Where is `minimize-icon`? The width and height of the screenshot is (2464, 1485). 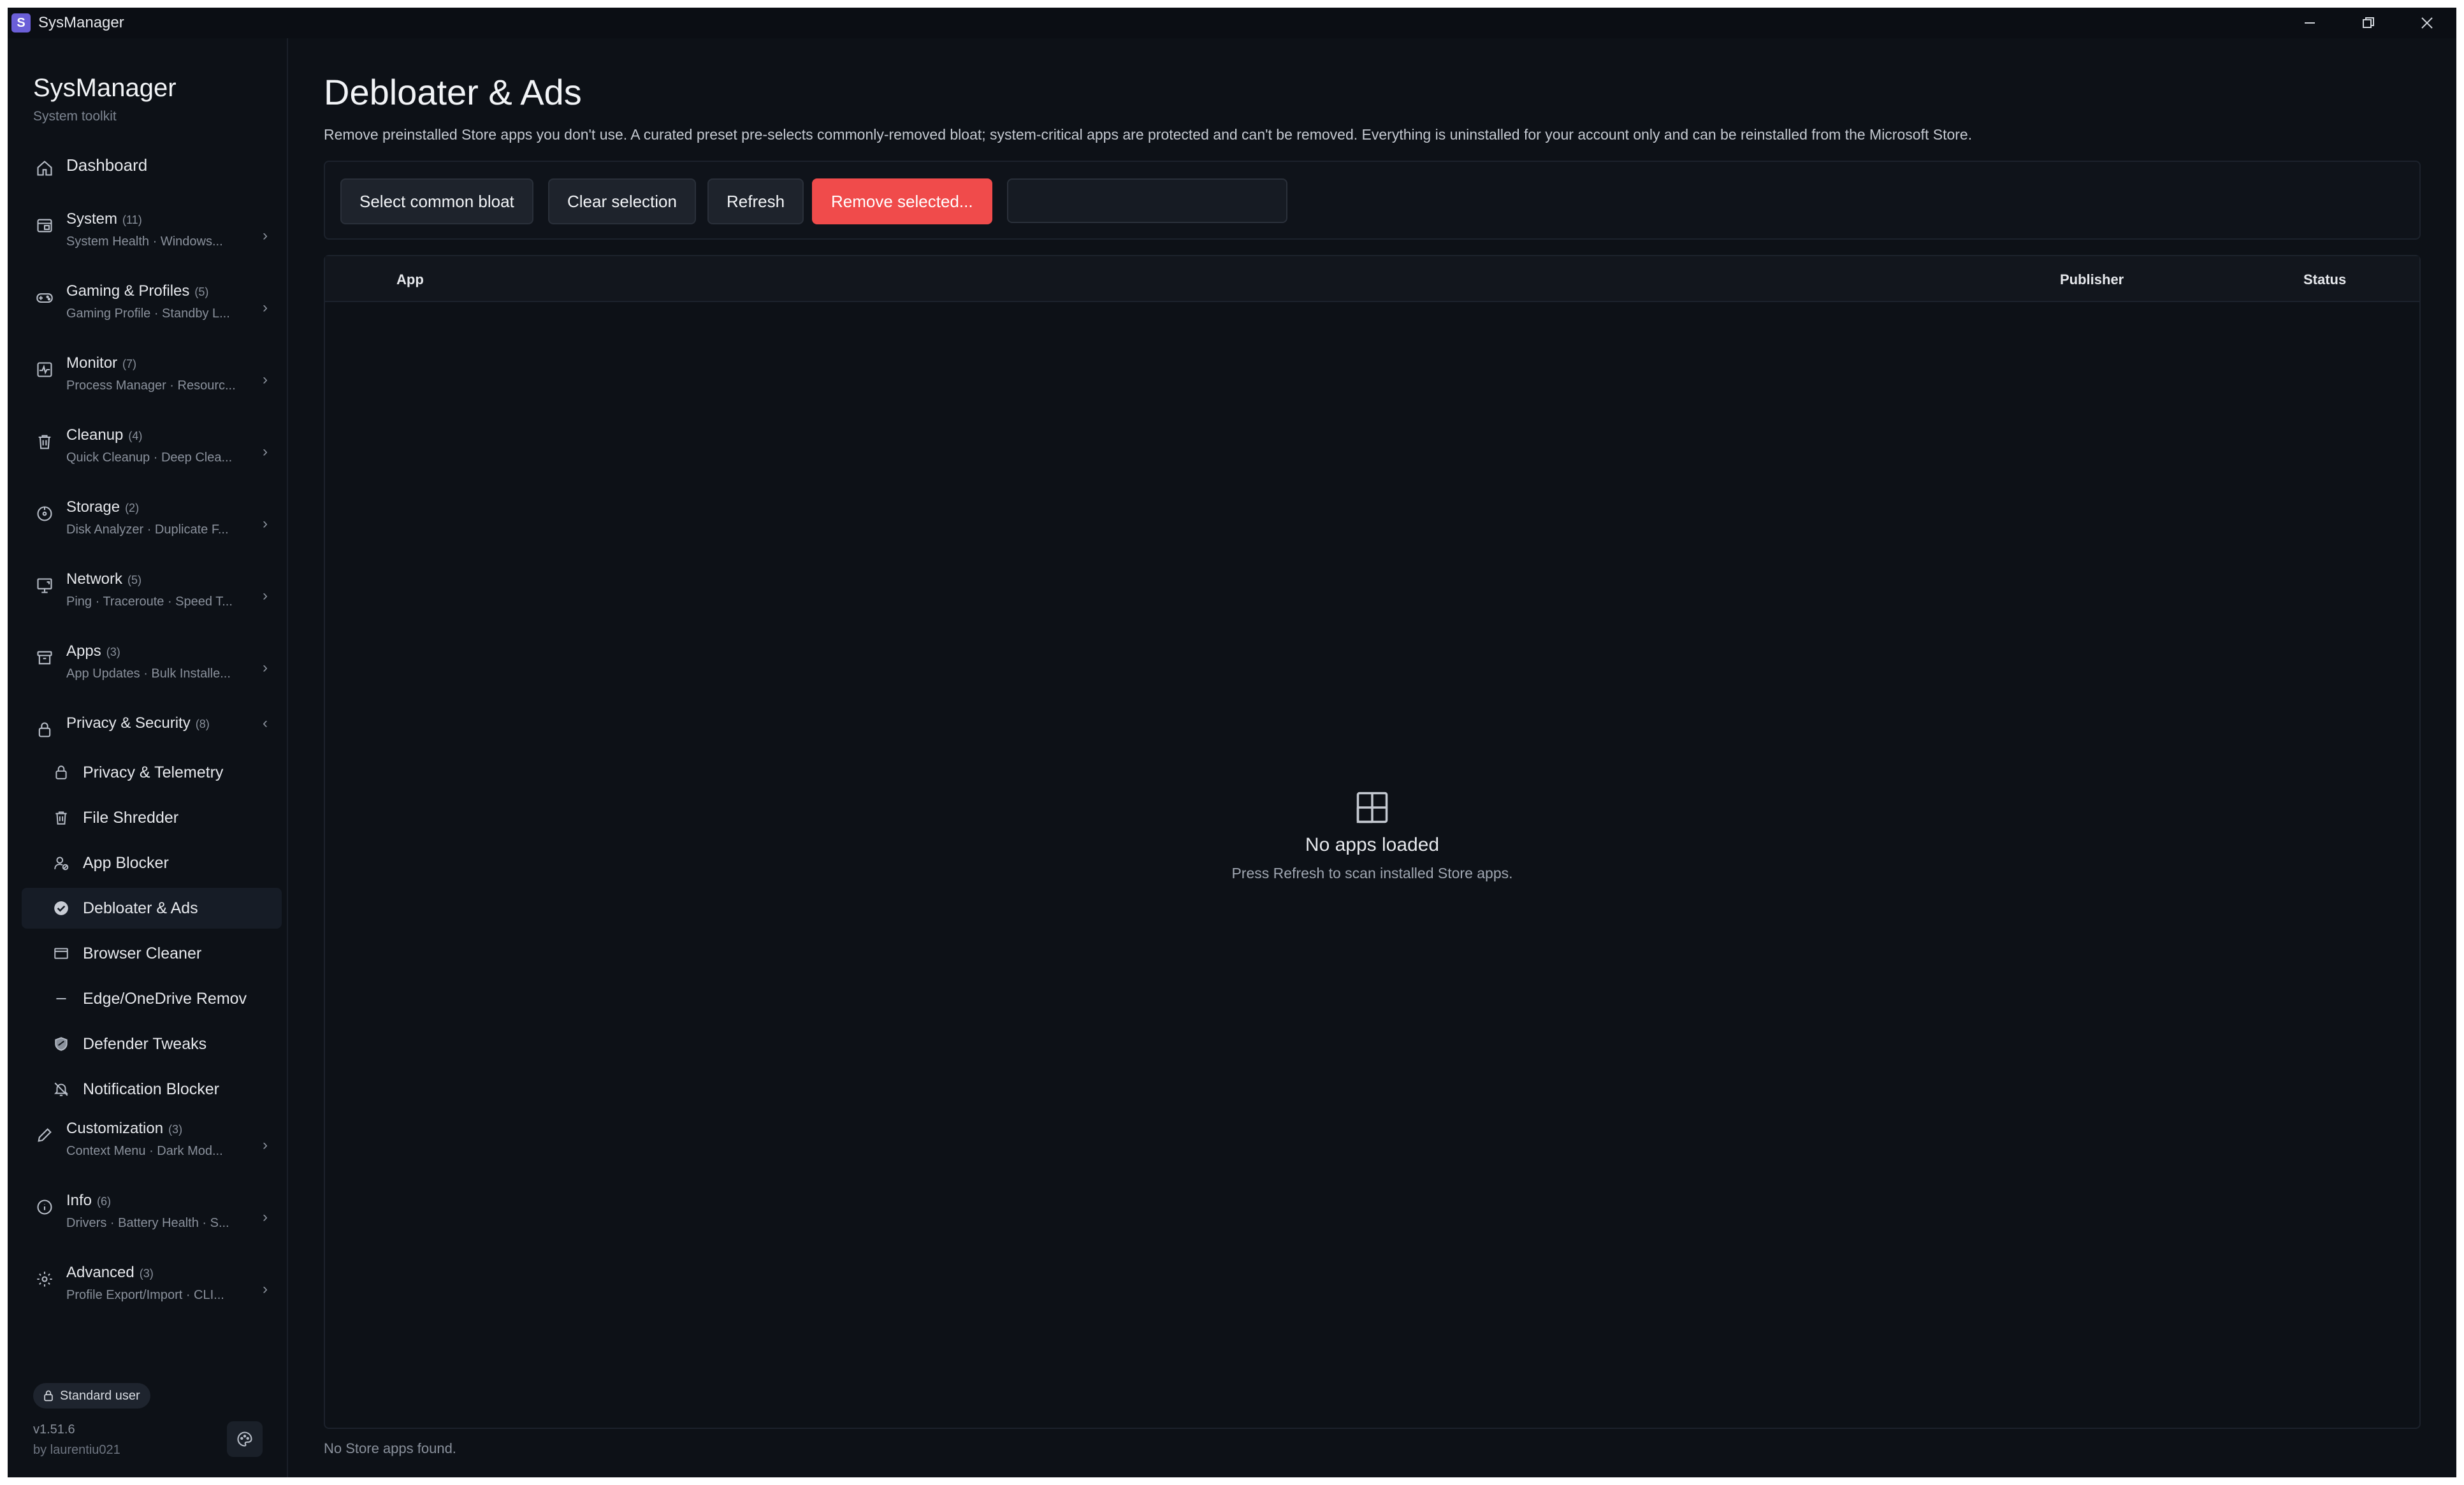 minimize-icon is located at coordinates (2310, 23).